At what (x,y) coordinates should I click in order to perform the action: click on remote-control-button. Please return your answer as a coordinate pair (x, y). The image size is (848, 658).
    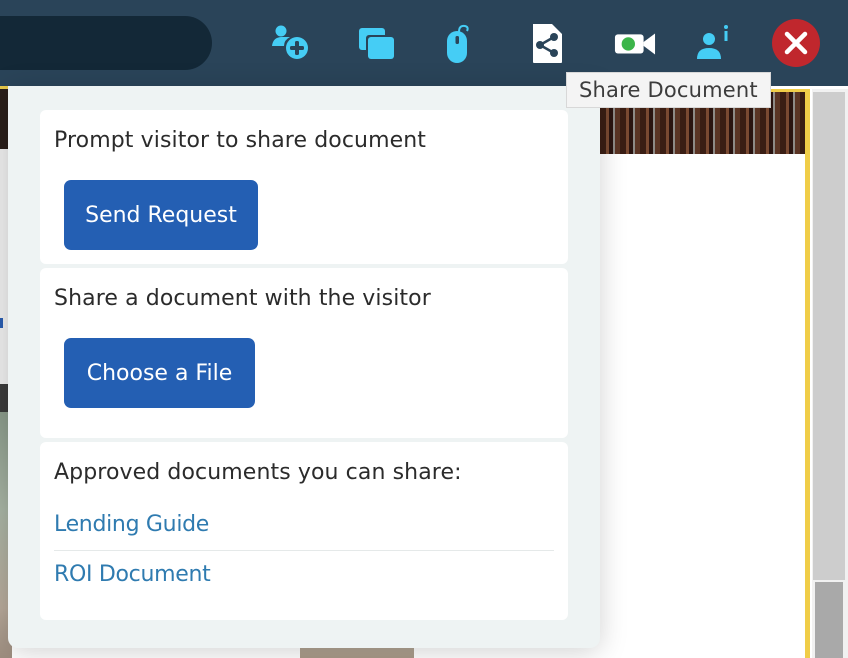
    Looking at the image, I should click on (458, 43).